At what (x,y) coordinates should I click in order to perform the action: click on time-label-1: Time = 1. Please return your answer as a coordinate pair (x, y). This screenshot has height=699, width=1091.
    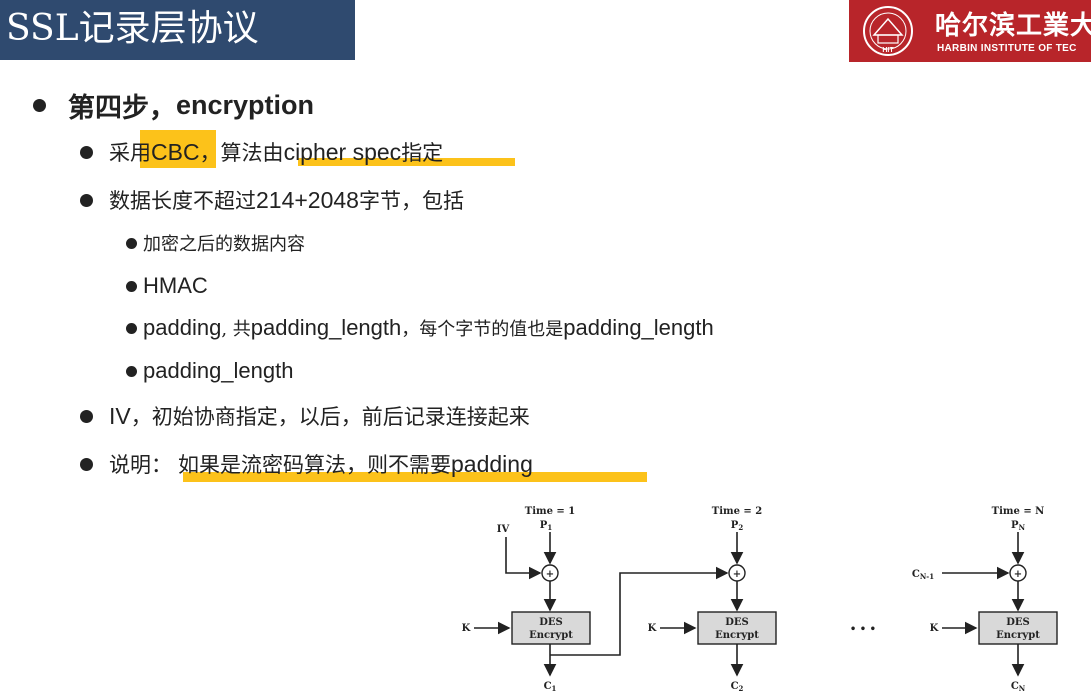
    Looking at the image, I should click on (550, 511).